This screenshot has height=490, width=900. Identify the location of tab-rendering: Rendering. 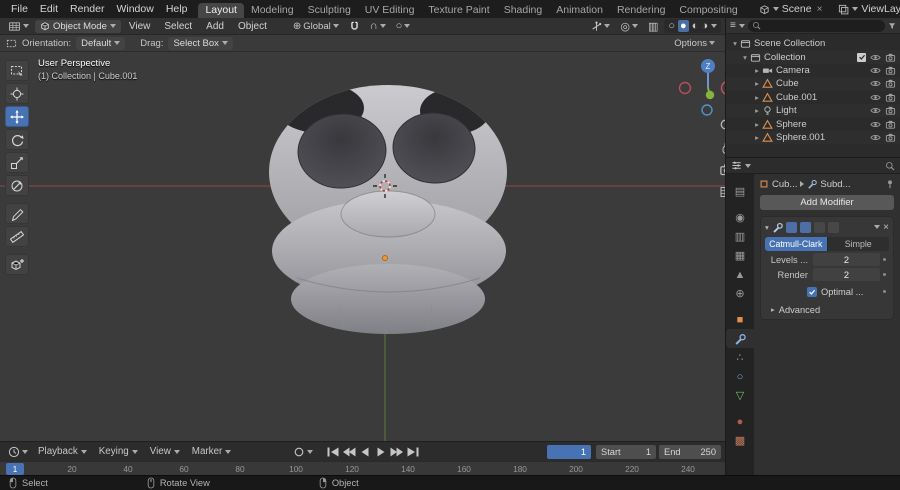
(641, 10).